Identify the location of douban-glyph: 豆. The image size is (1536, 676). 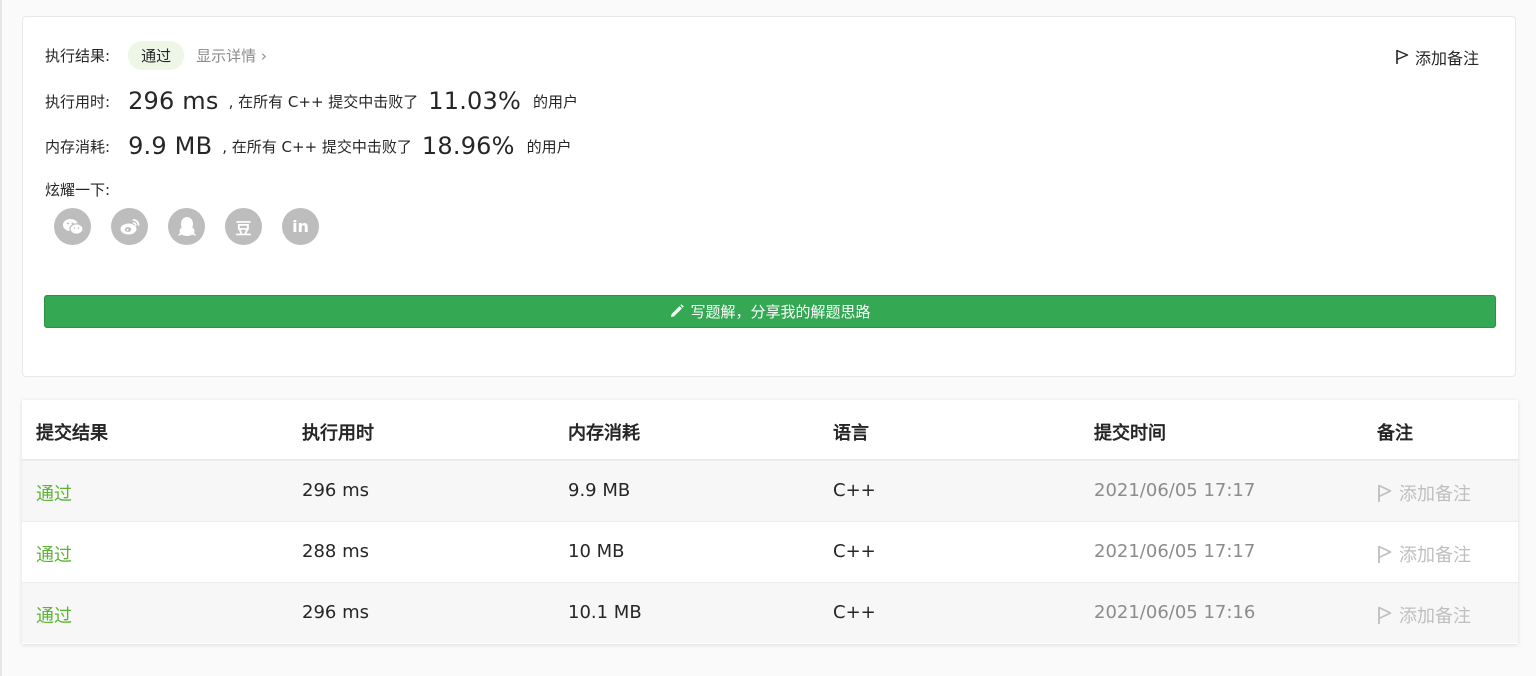
(243, 228).